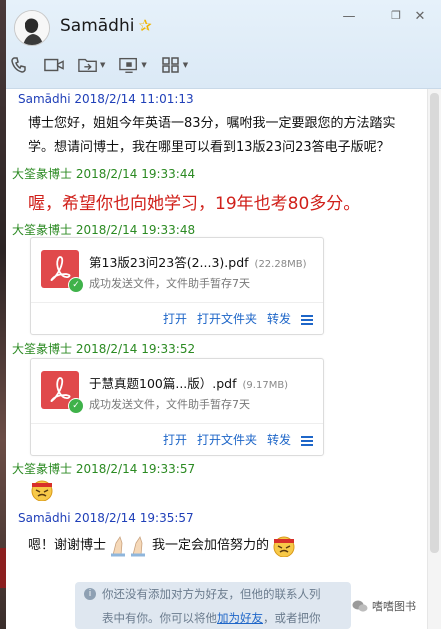 Image resolution: width=441 pixels, height=629 pixels. What do you see at coordinates (223, 44) in the screenshot?
I see `chat-header: Samādhi ✰ — ❐ ✕ ▼ ▼ ▼` at bounding box center [223, 44].